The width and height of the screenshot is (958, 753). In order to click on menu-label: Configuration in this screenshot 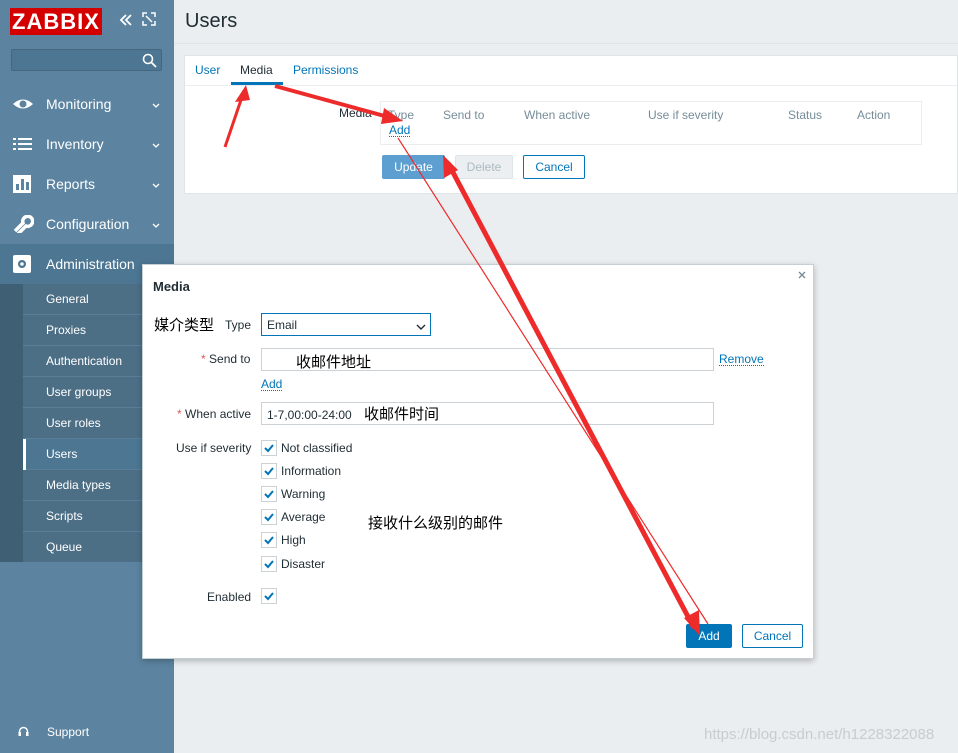, I will do `click(88, 224)`.